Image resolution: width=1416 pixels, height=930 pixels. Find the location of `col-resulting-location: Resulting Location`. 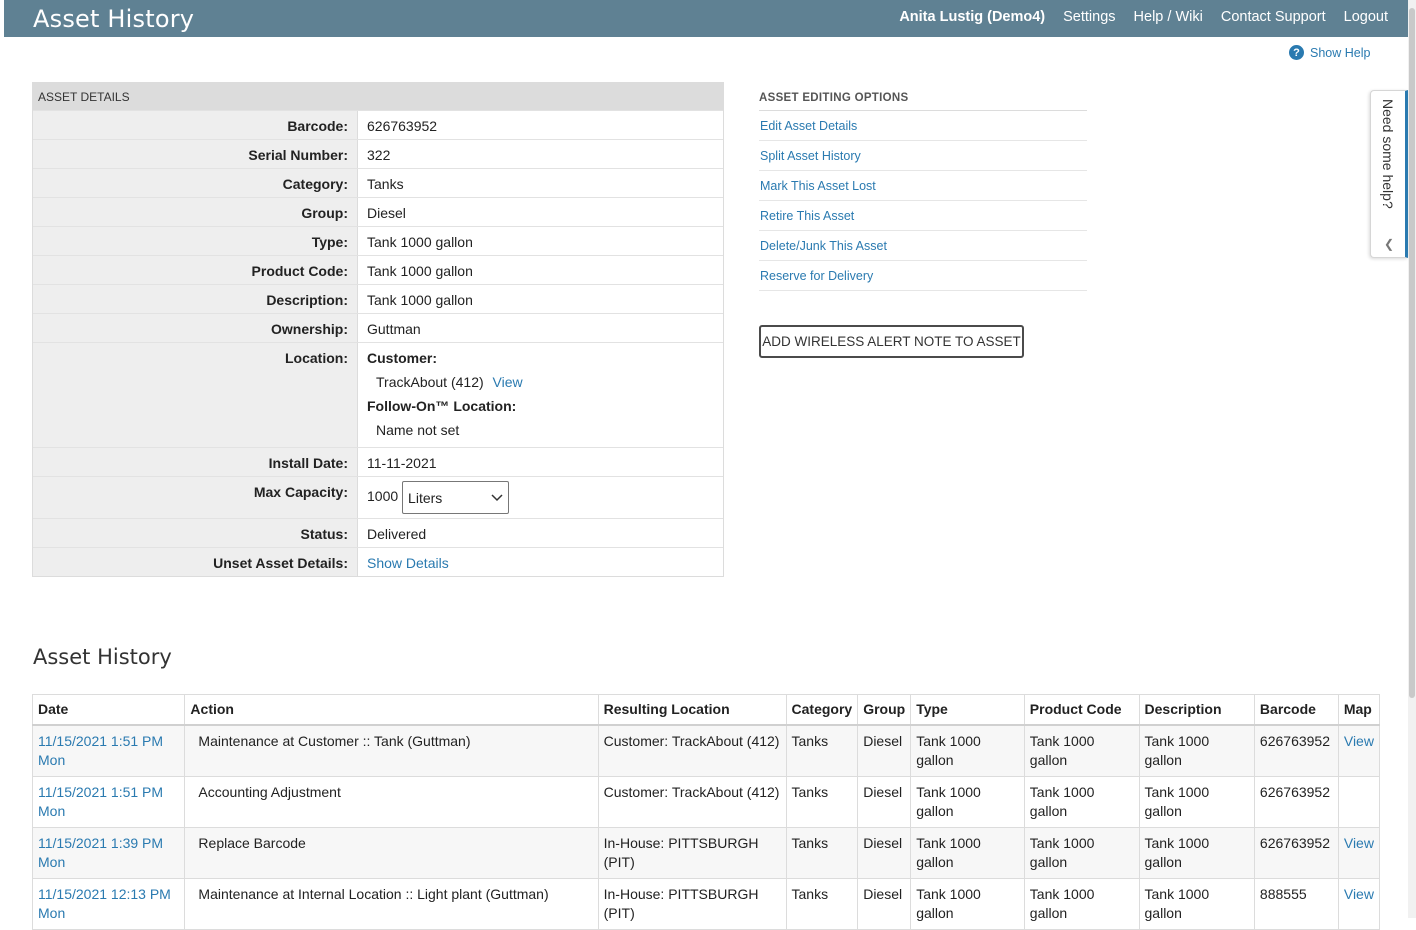

col-resulting-location: Resulting Location is located at coordinates (692, 710).